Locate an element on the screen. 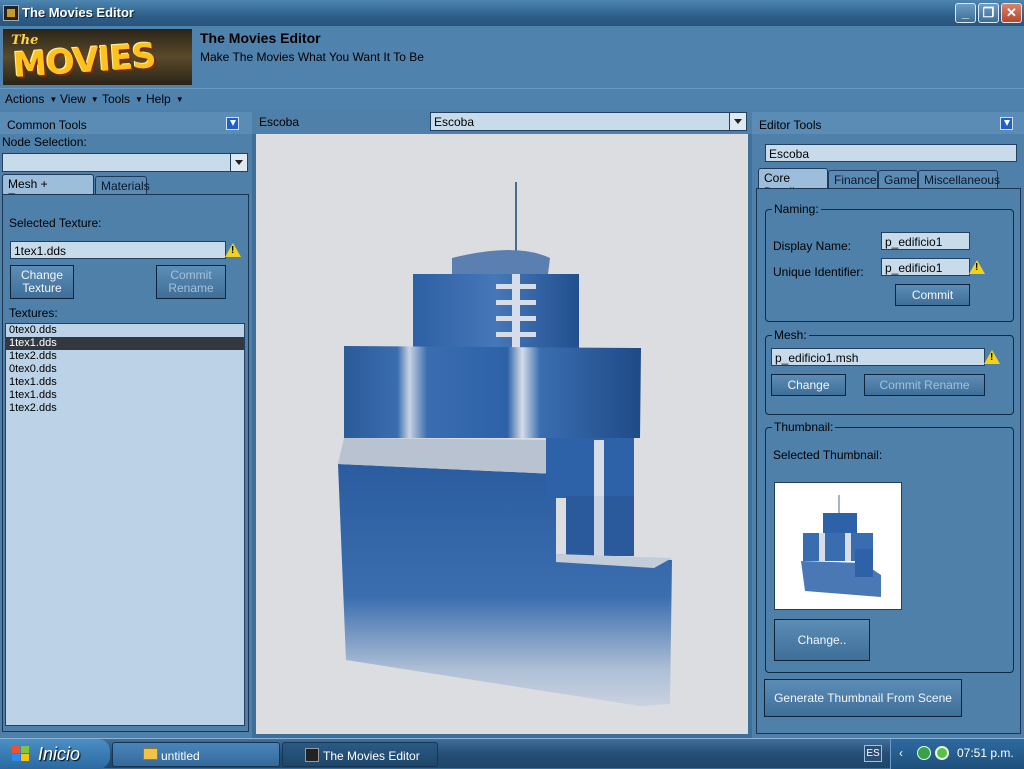 This screenshot has height=769, width=1024. node-selection-label: Node Selection: is located at coordinates (44, 142).